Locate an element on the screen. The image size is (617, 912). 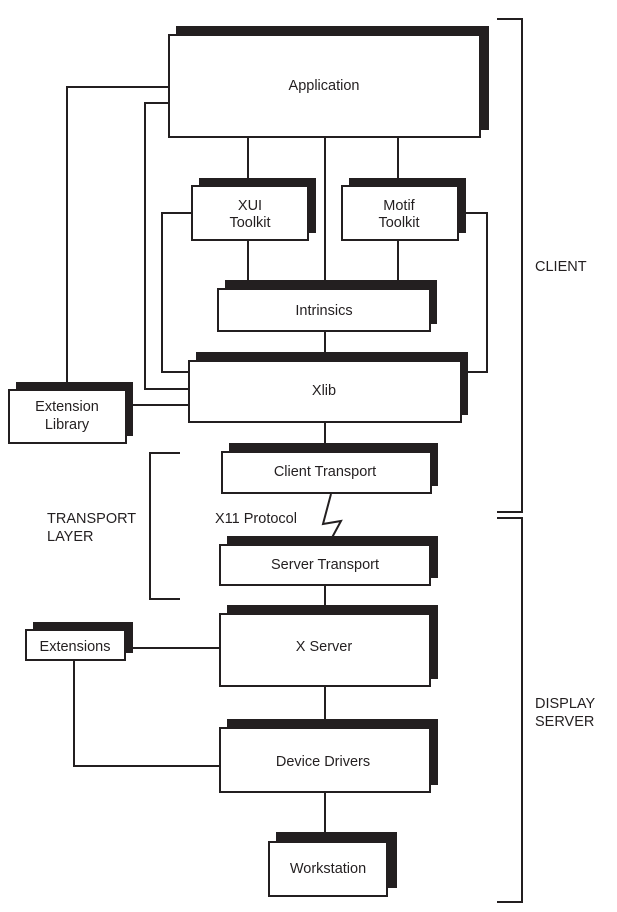
box-extensions: Extensions is located at coordinates (79, 641).